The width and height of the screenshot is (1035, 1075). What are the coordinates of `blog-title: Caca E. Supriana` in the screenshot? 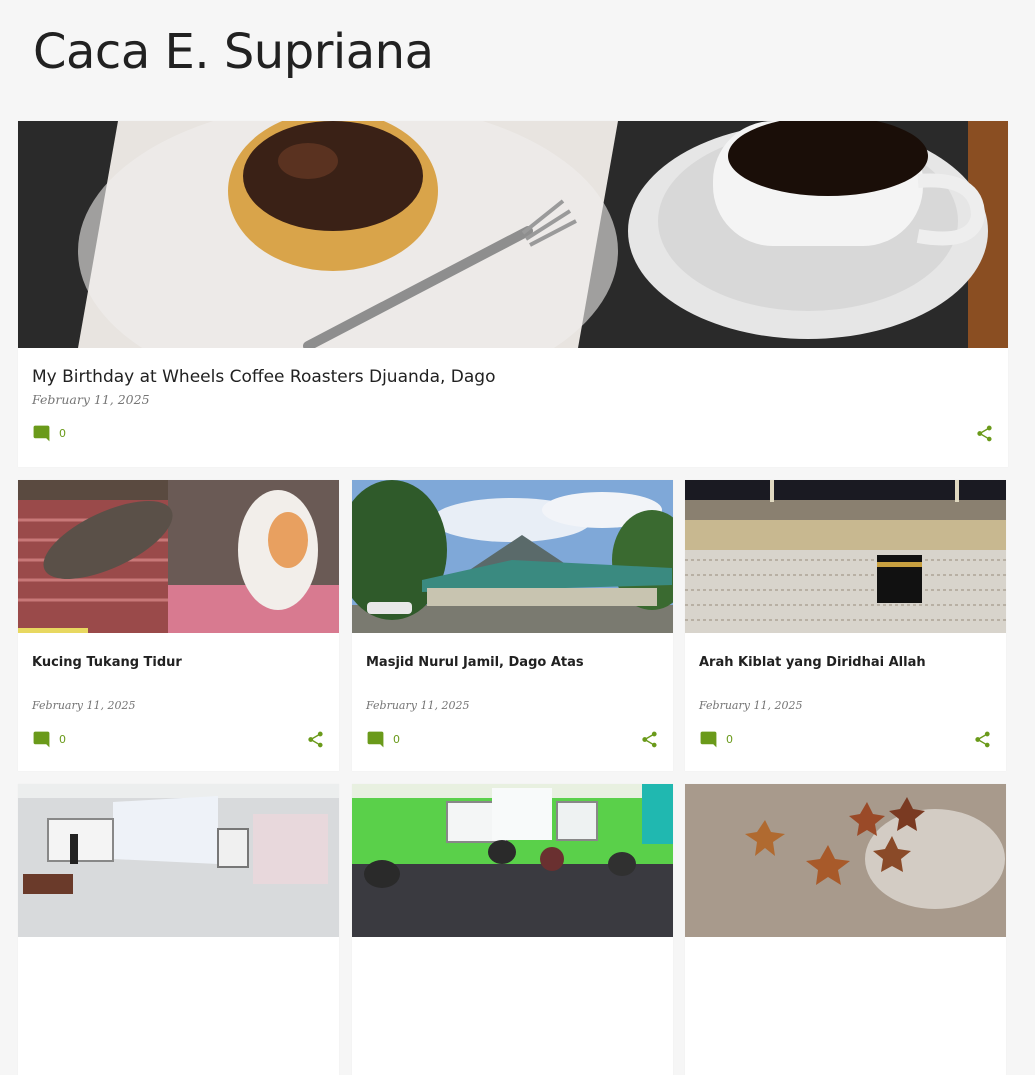 It's located at (233, 52).